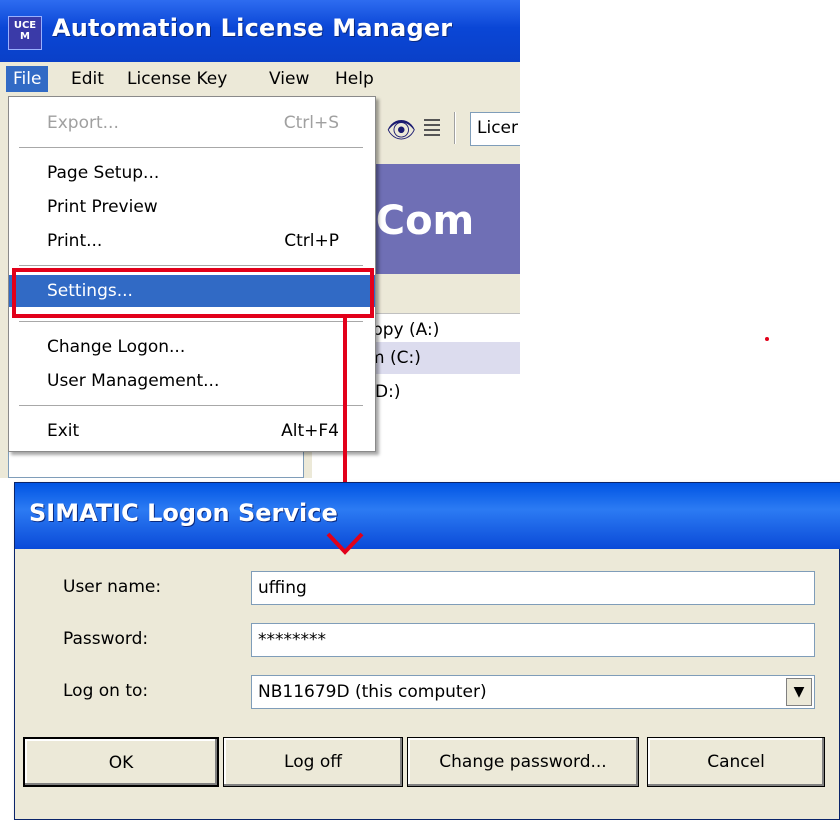 Image resolution: width=840 pixels, height=820 pixels. I want to click on toolbar-separator, so click(455, 128).